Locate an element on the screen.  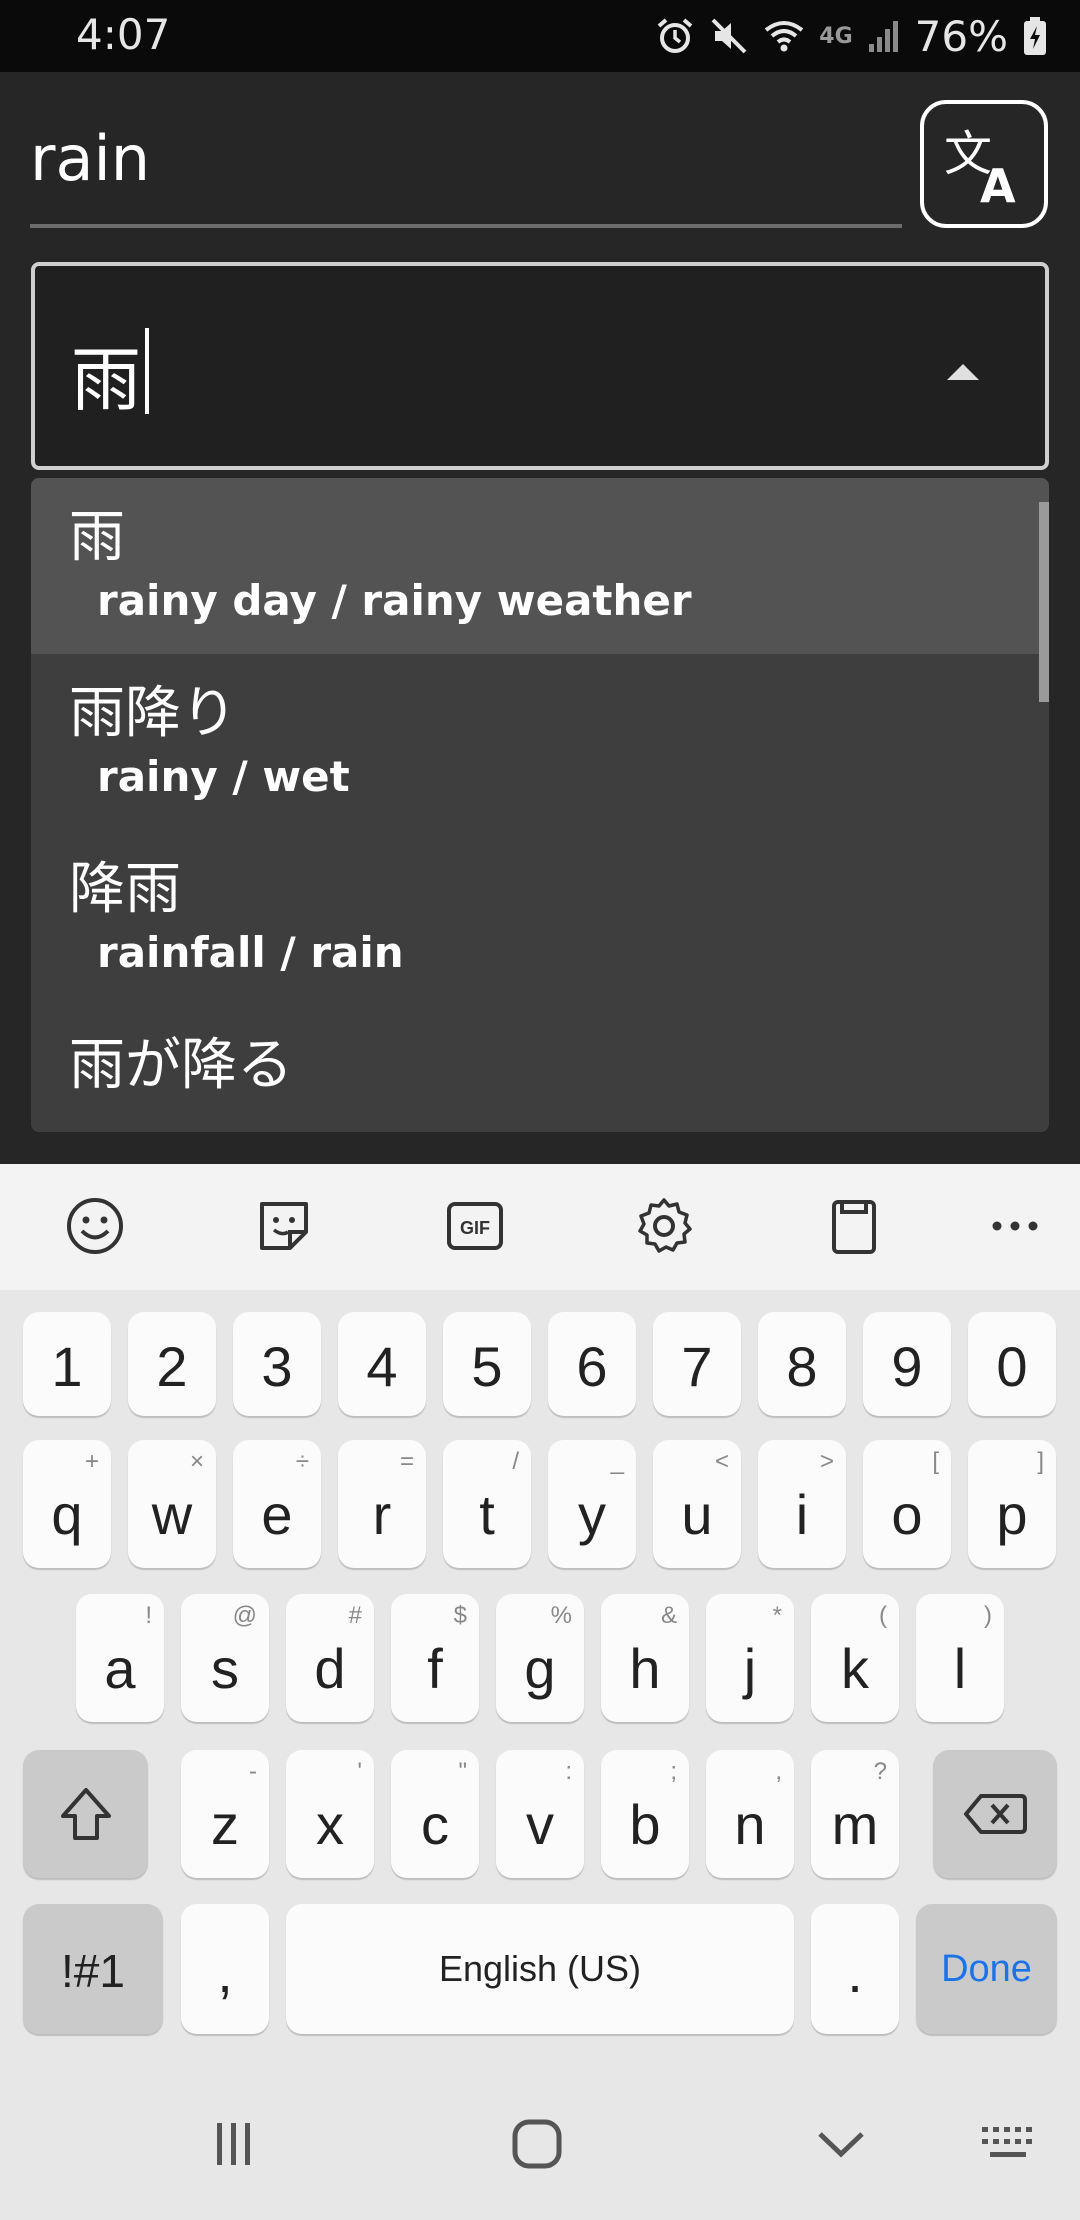
key-w-label: w is located at coordinates (172, 1514).